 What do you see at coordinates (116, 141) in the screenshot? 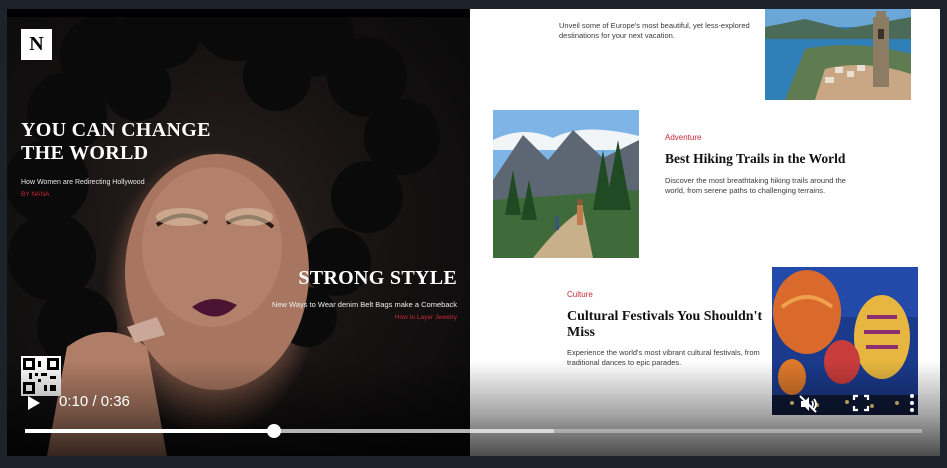
I see `cover-headline: YOU CAN CHANGE THE WORLD` at bounding box center [116, 141].